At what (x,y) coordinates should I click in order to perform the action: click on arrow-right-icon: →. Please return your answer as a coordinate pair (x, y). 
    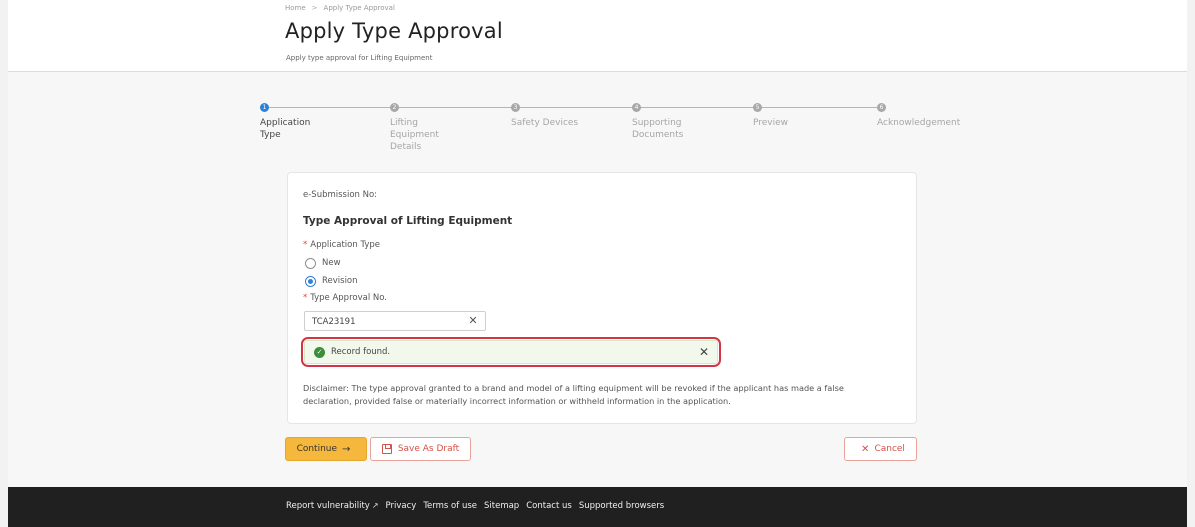
    Looking at the image, I should click on (346, 449).